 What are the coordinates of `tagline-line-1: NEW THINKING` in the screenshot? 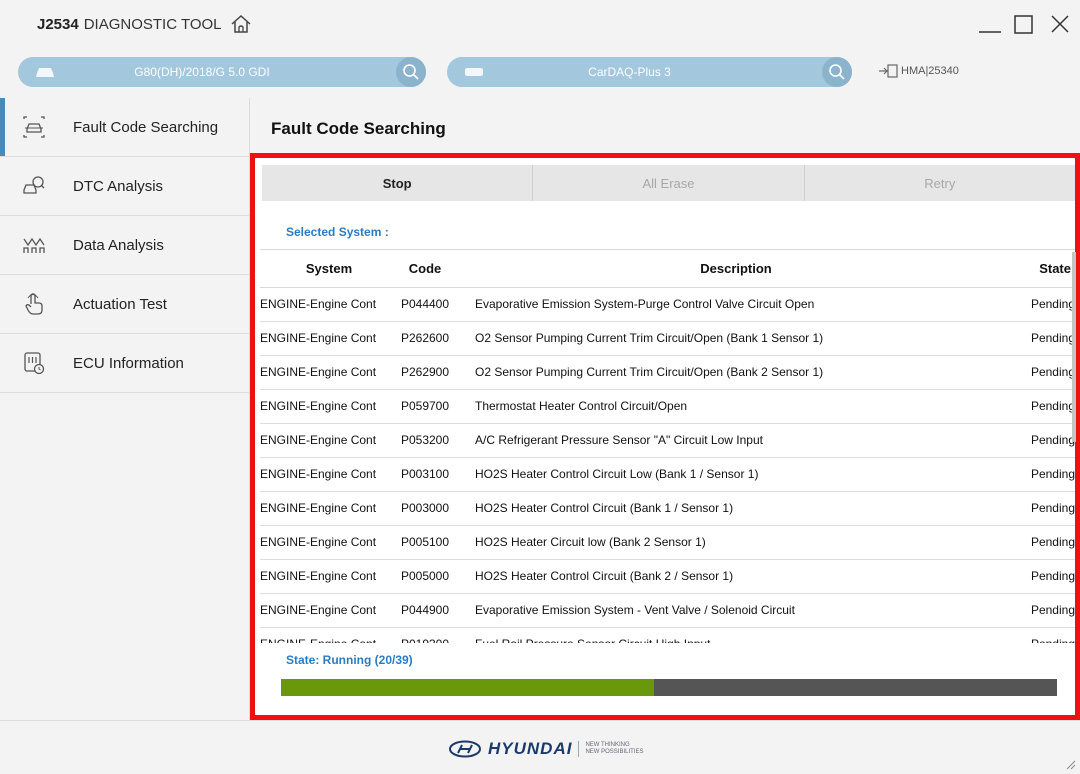 It's located at (607, 745).